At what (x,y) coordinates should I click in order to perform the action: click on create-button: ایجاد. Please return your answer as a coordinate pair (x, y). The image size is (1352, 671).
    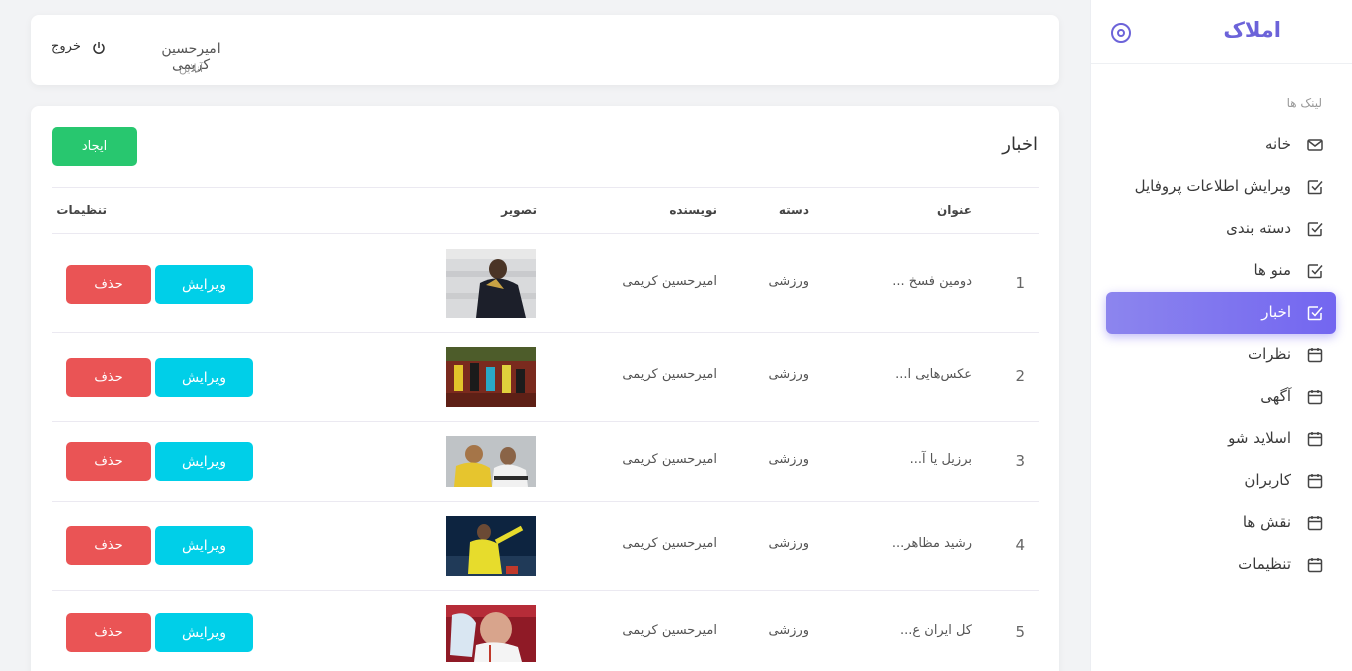
    Looking at the image, I should click on (94, 146).